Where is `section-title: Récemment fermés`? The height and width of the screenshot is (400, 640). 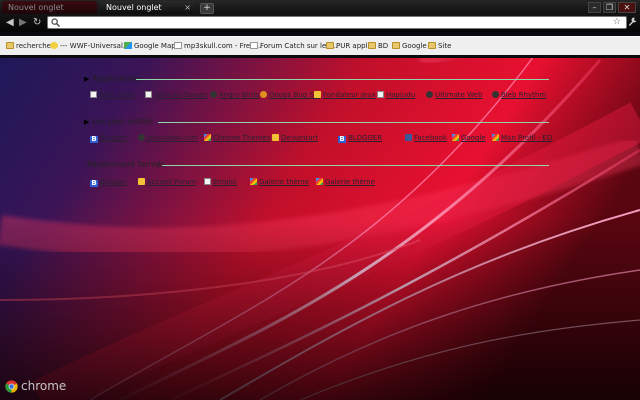 section-title: Récemment fermés is located at coordinates (126, 164).